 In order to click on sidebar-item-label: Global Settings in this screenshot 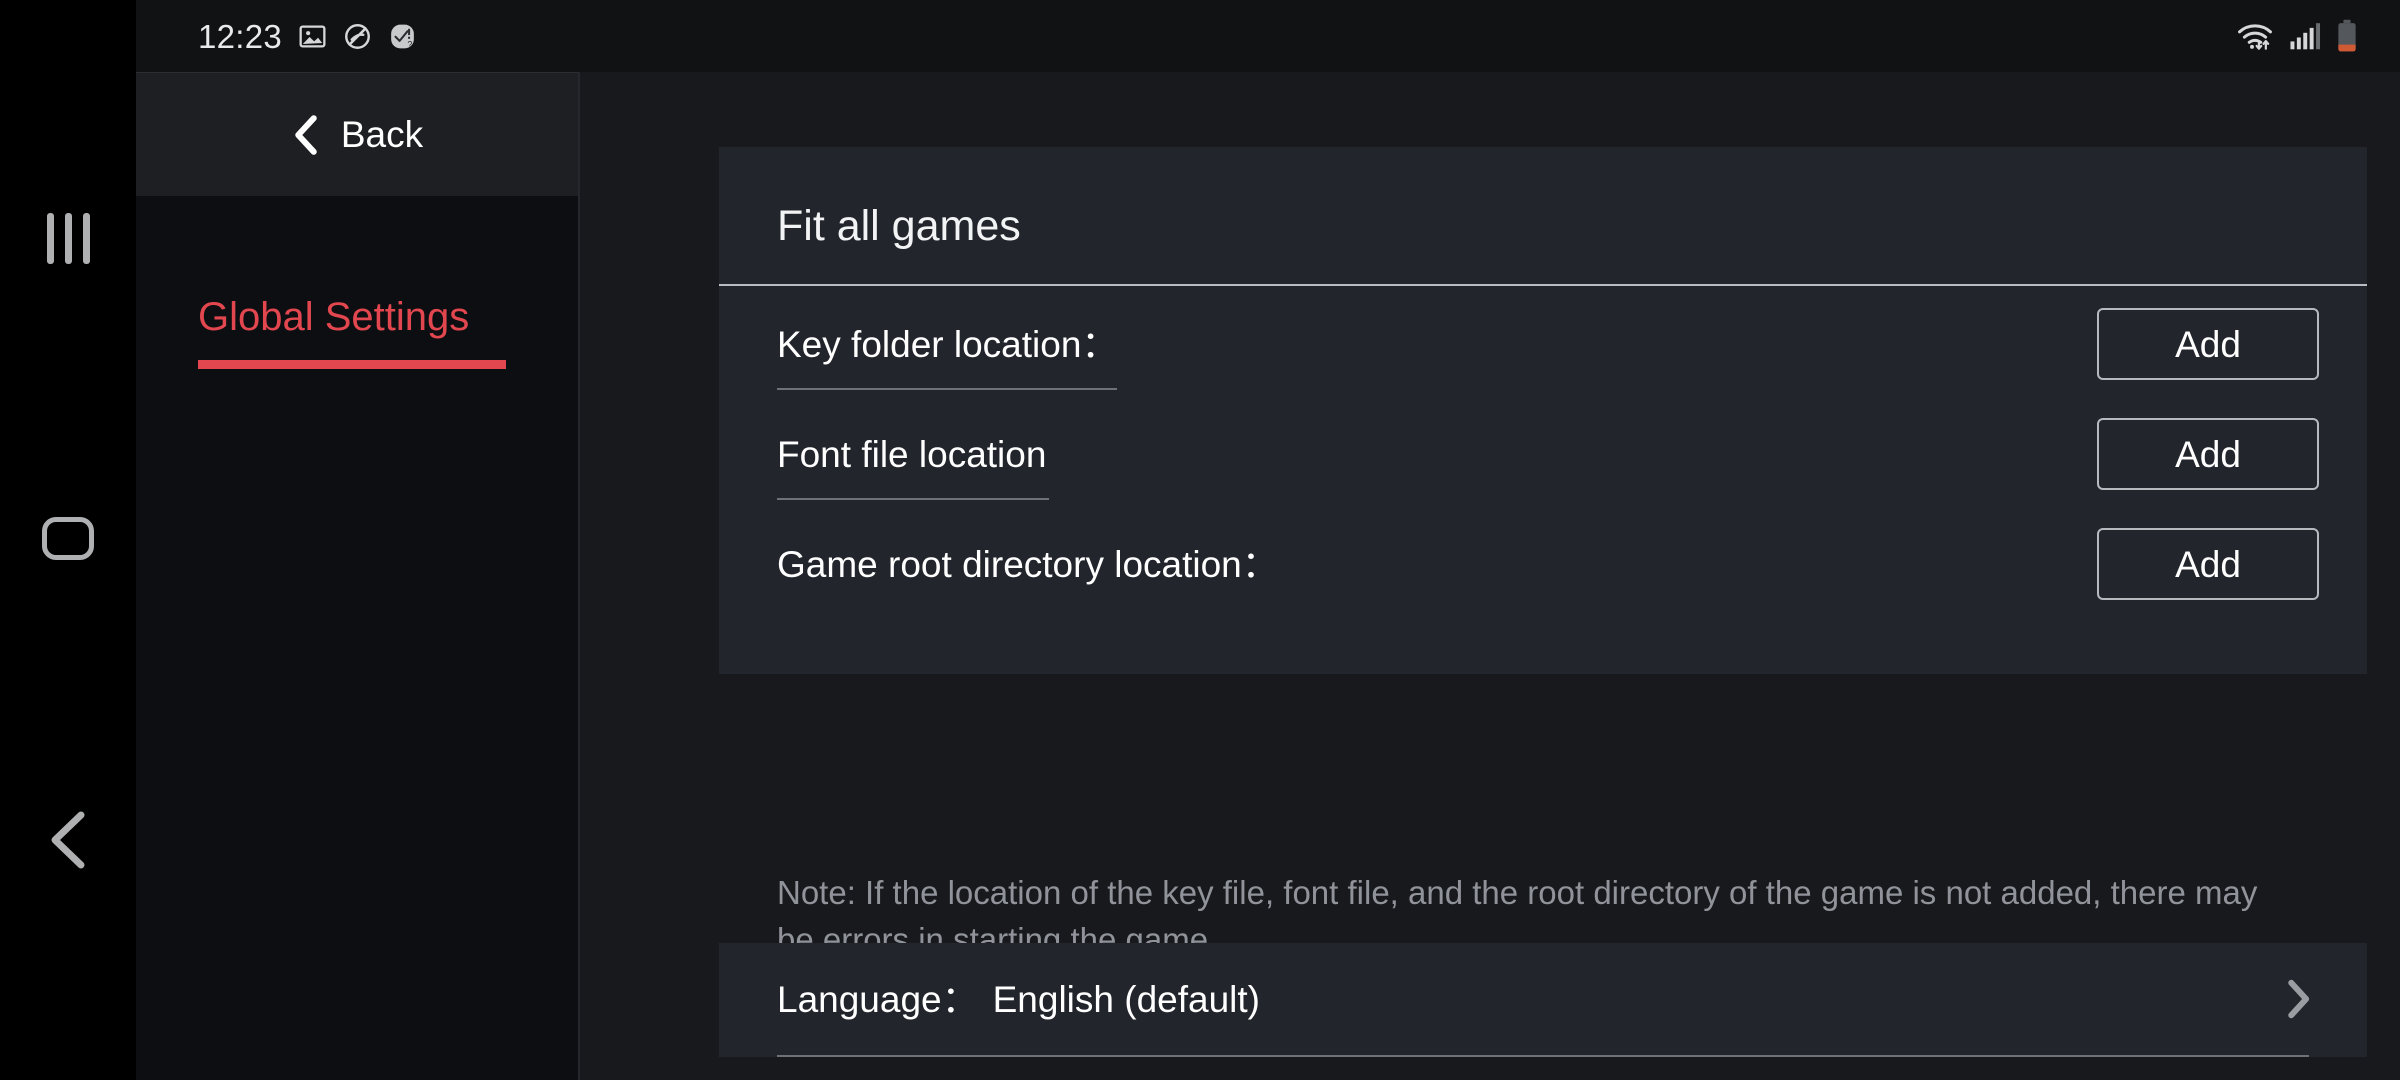, I will do `click(334, 317)`.